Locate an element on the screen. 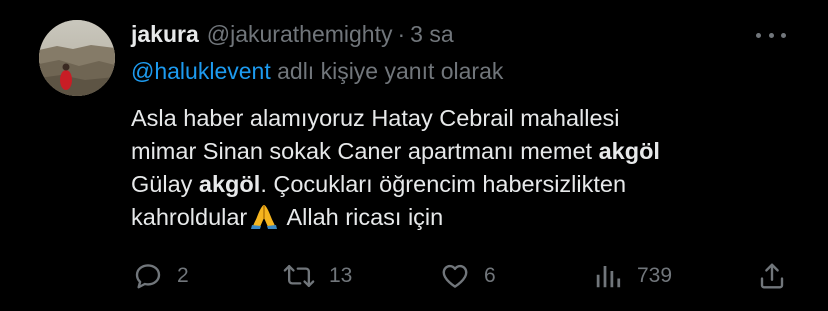  timestamp: 3 sa is located at coordinates (431, 34).